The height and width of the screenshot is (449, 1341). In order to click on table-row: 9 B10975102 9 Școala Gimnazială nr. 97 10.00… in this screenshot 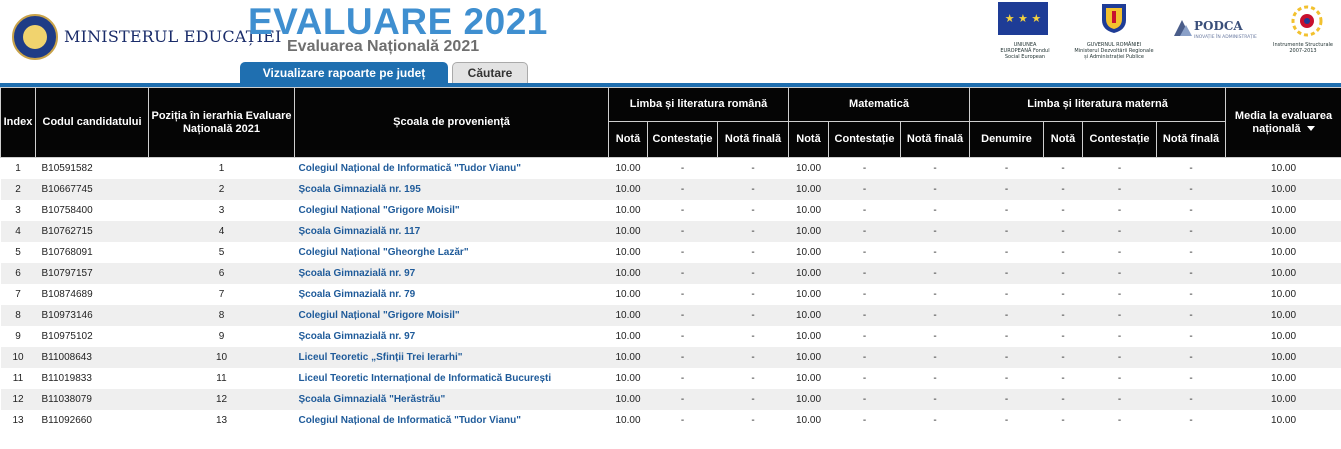, I will do `click(670, 336)`.